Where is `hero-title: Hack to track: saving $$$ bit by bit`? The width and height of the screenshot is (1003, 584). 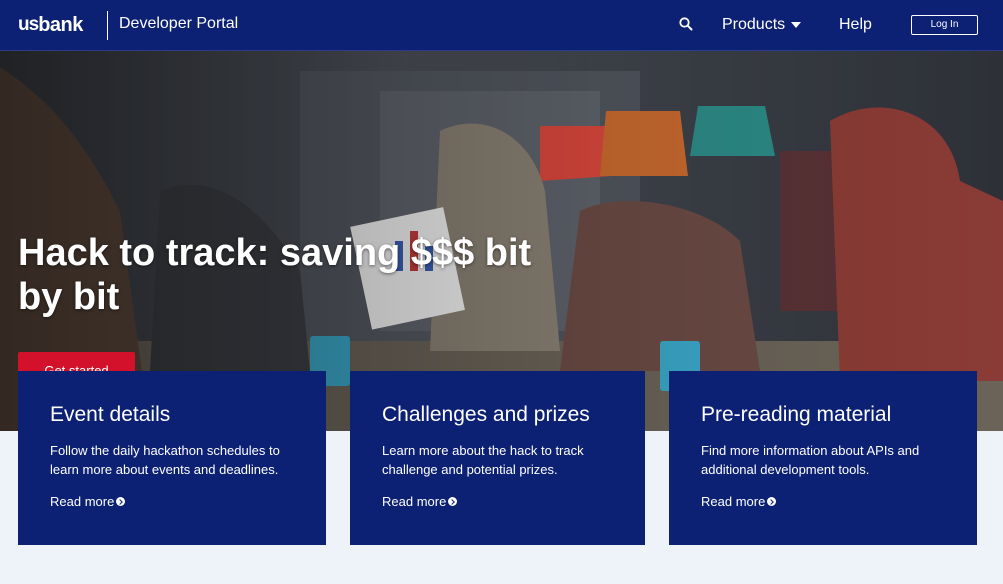
hero-title: Hack to track: saving $$$ bit by bit is located at coordinates (275, 275).